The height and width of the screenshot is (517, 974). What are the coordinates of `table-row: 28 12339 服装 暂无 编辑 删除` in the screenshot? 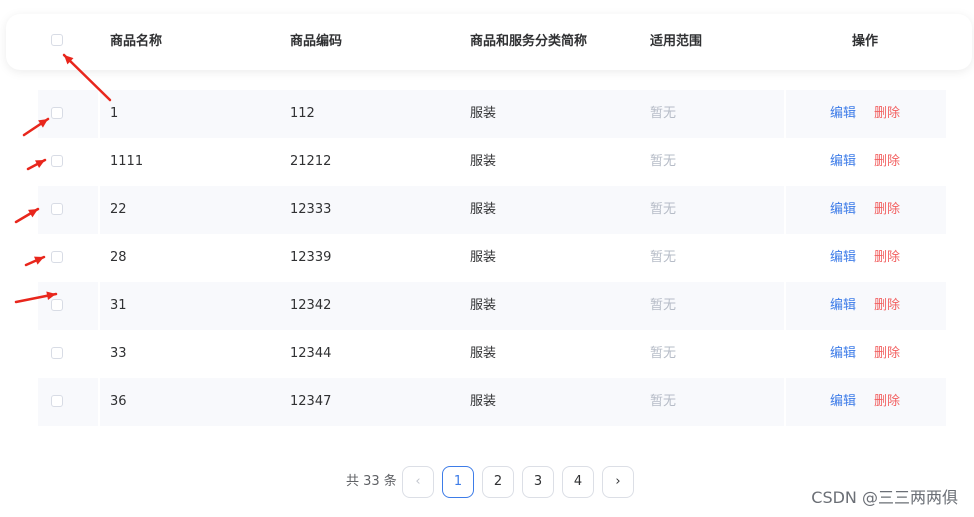 It's located at (492, 258).